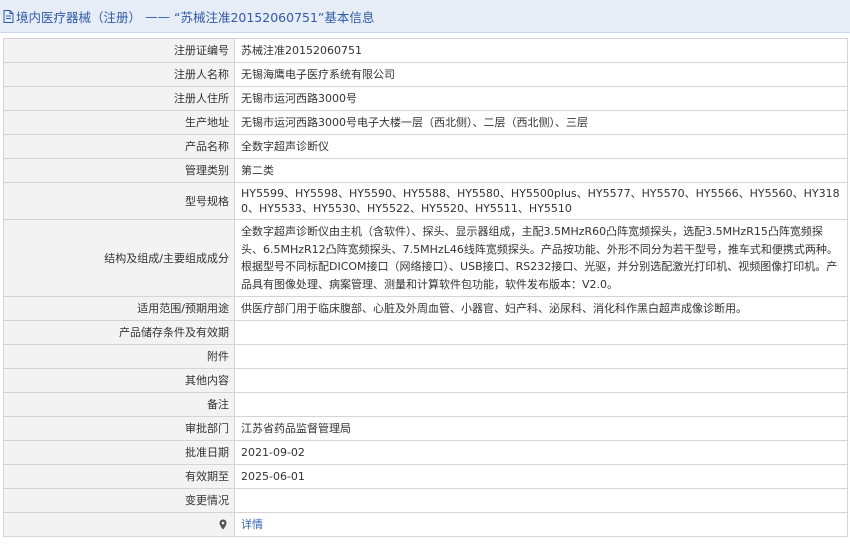 Image resolution: width=850 pixels, height=554 pixels. I want to click on row-value-registration-no: 苏械注准20152060751, so click(541, 50).